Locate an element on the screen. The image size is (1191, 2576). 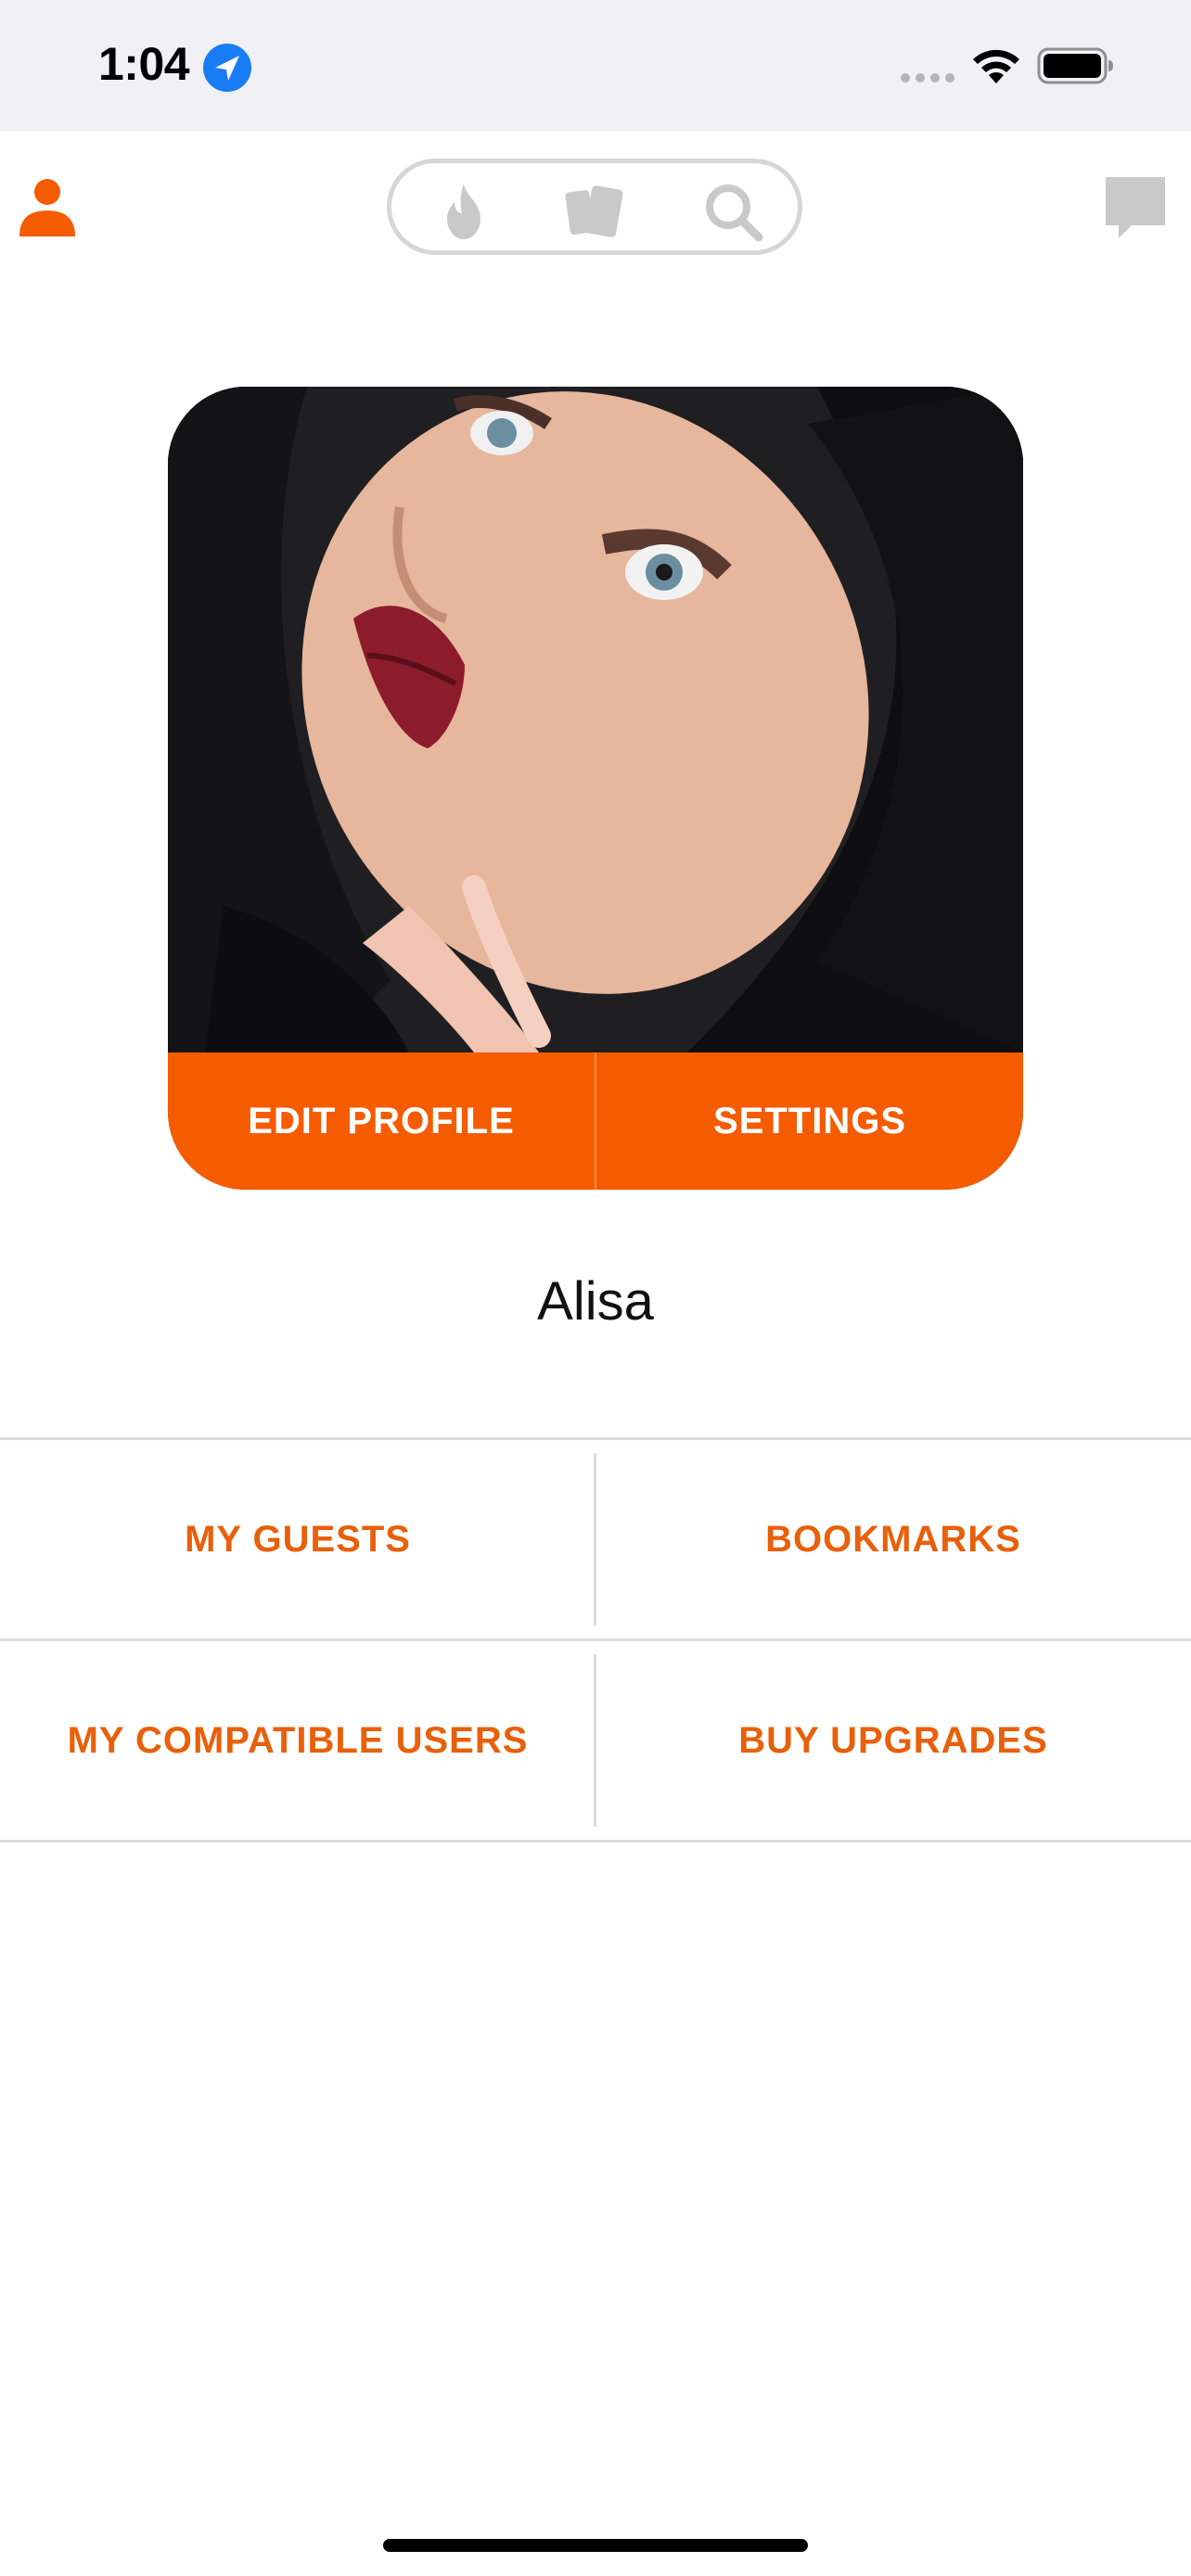
cellular-signal-icon is located at coordinates (927, 78).